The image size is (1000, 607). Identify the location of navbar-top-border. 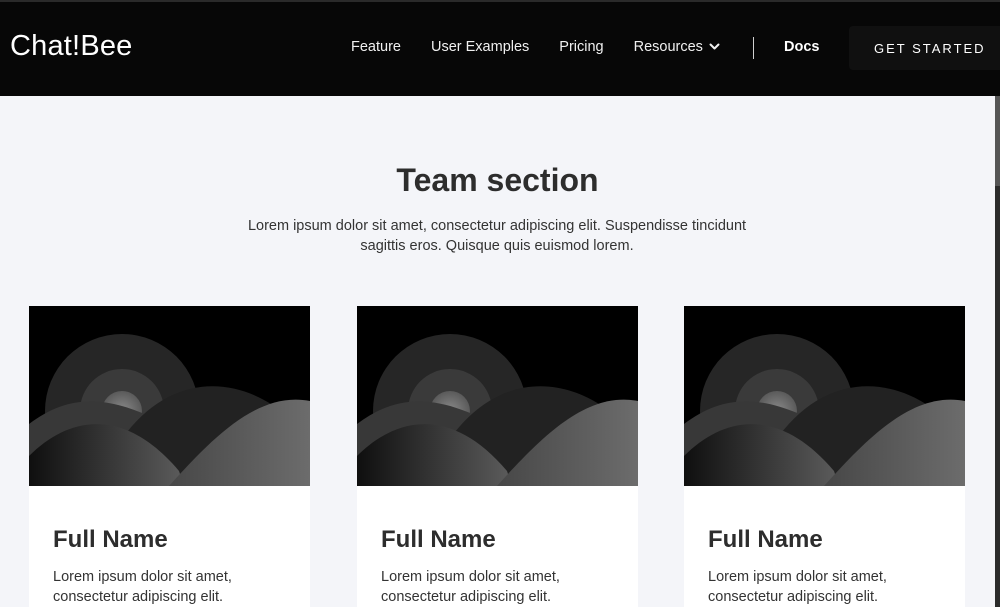
(500, 1).